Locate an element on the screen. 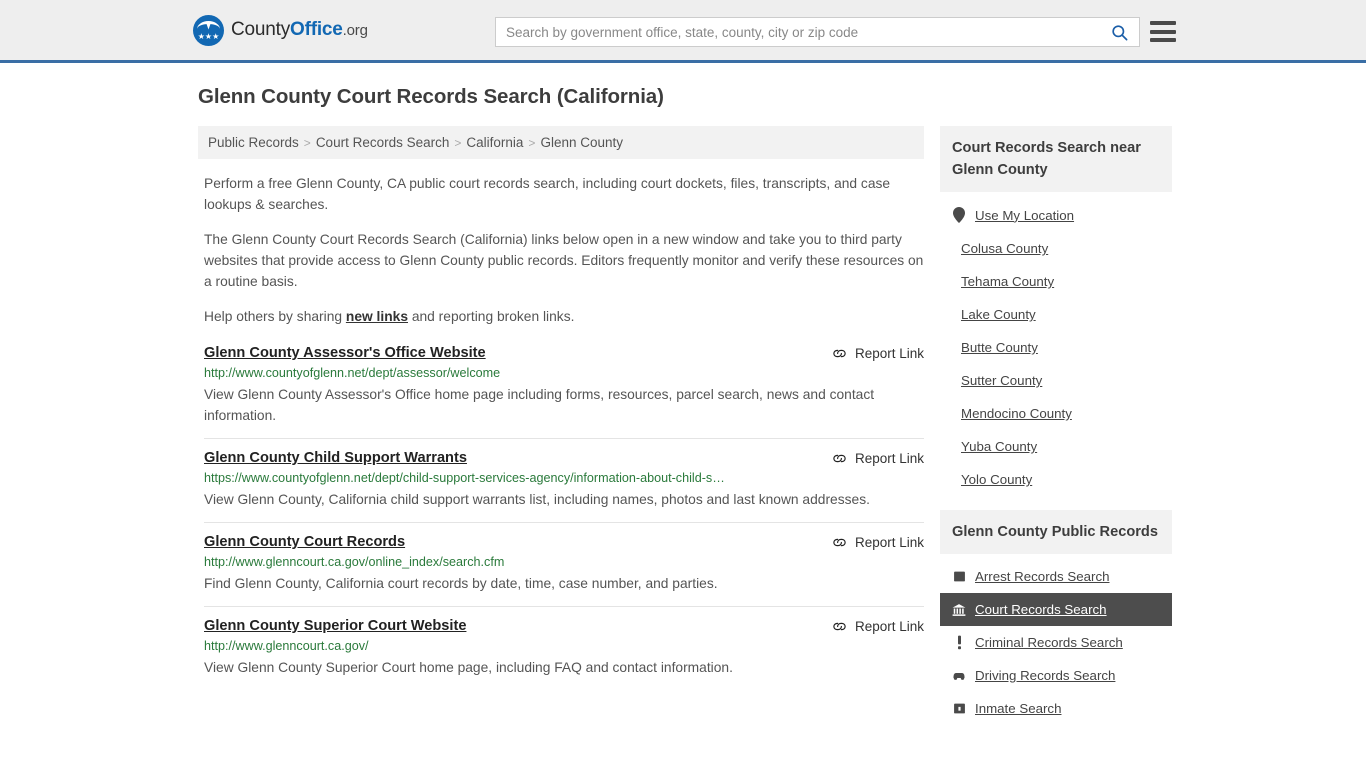 This screenshot has width=1366, height=768. records-link-inmate-search: Inmate Search is located at coordinates (1056, 708).